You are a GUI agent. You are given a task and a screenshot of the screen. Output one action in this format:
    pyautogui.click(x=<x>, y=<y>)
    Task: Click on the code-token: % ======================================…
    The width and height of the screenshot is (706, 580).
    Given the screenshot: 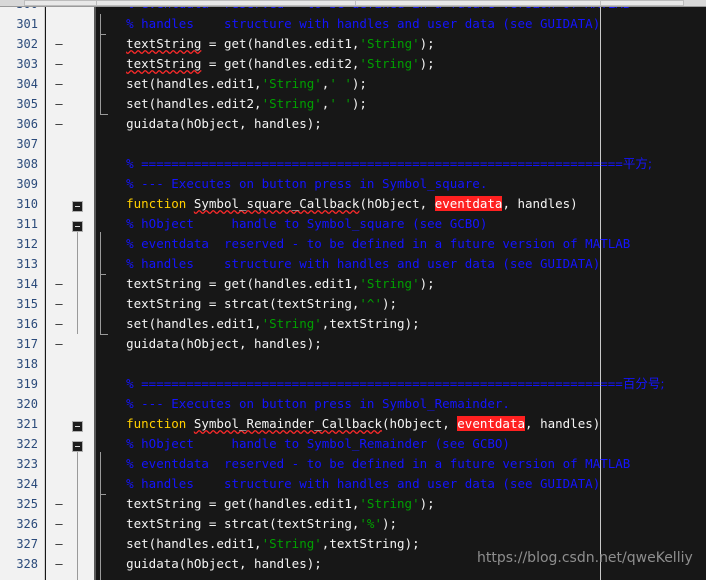 What is the action you would take?
    pyautogui.click(x=374, y=163)
    